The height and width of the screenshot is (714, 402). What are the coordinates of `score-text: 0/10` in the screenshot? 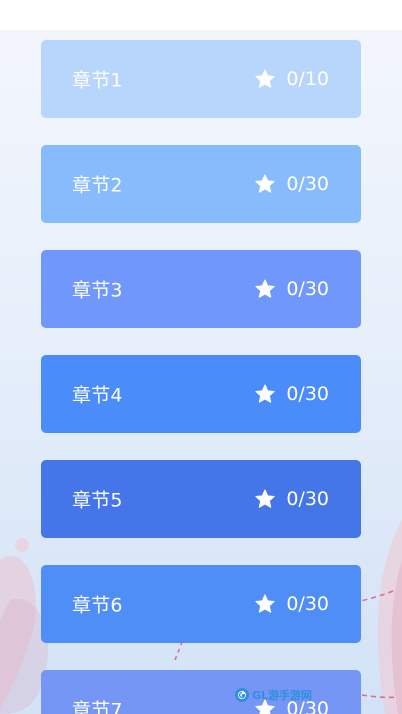 It's located at (307, 79).